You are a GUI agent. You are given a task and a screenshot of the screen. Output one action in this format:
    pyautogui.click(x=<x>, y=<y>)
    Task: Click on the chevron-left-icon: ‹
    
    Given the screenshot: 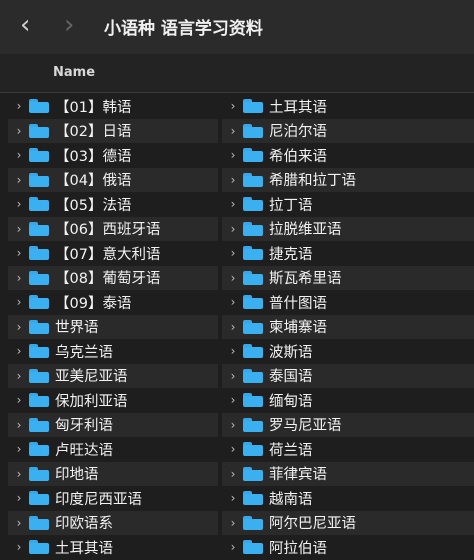 What is the action you would take?
    pyautogui.click(x=25, y=25)
    